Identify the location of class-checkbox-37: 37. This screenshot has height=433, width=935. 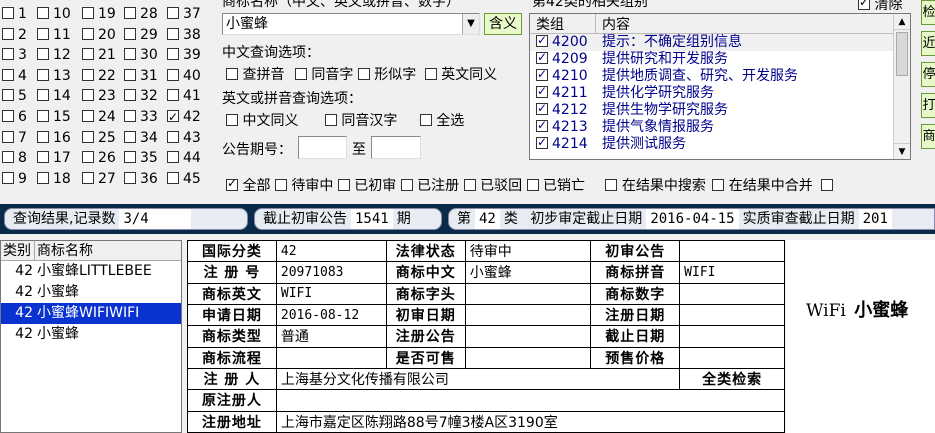
(184, 14).